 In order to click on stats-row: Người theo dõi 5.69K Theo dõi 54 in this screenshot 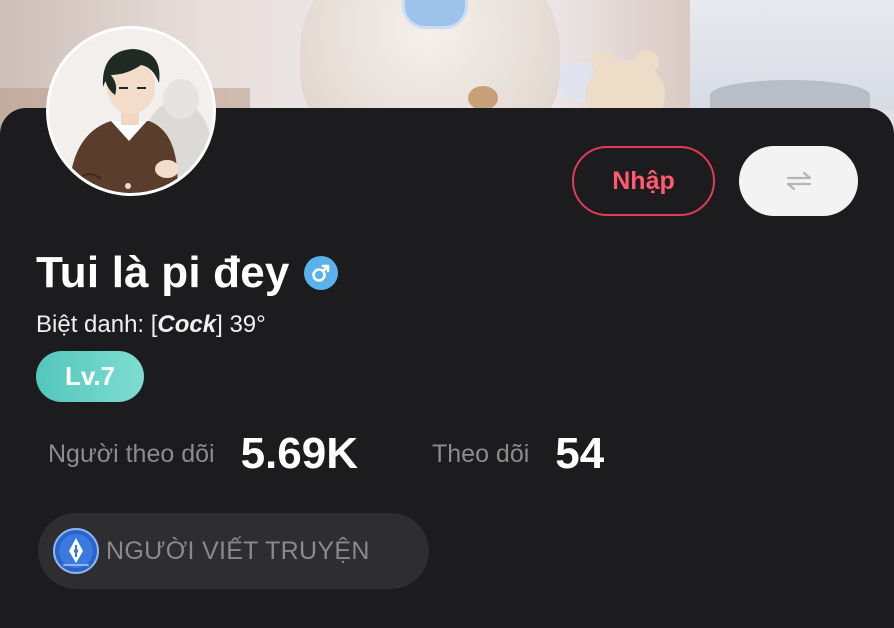, I will do `click(326, 454)`.